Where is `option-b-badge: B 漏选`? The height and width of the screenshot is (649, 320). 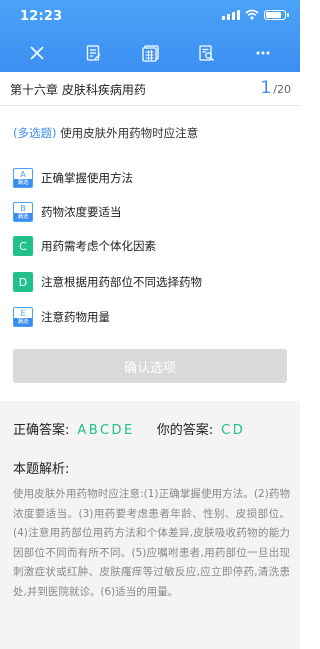
option-b-badge: B 漏选 is located at coordinates (23, 212).